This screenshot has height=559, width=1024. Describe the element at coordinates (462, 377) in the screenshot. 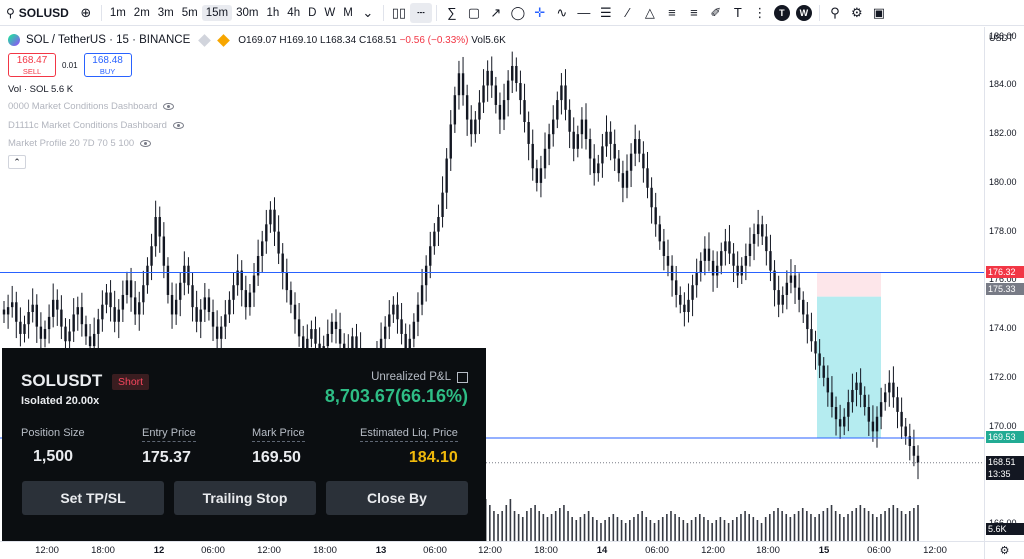

I see `share-icon` at that location.